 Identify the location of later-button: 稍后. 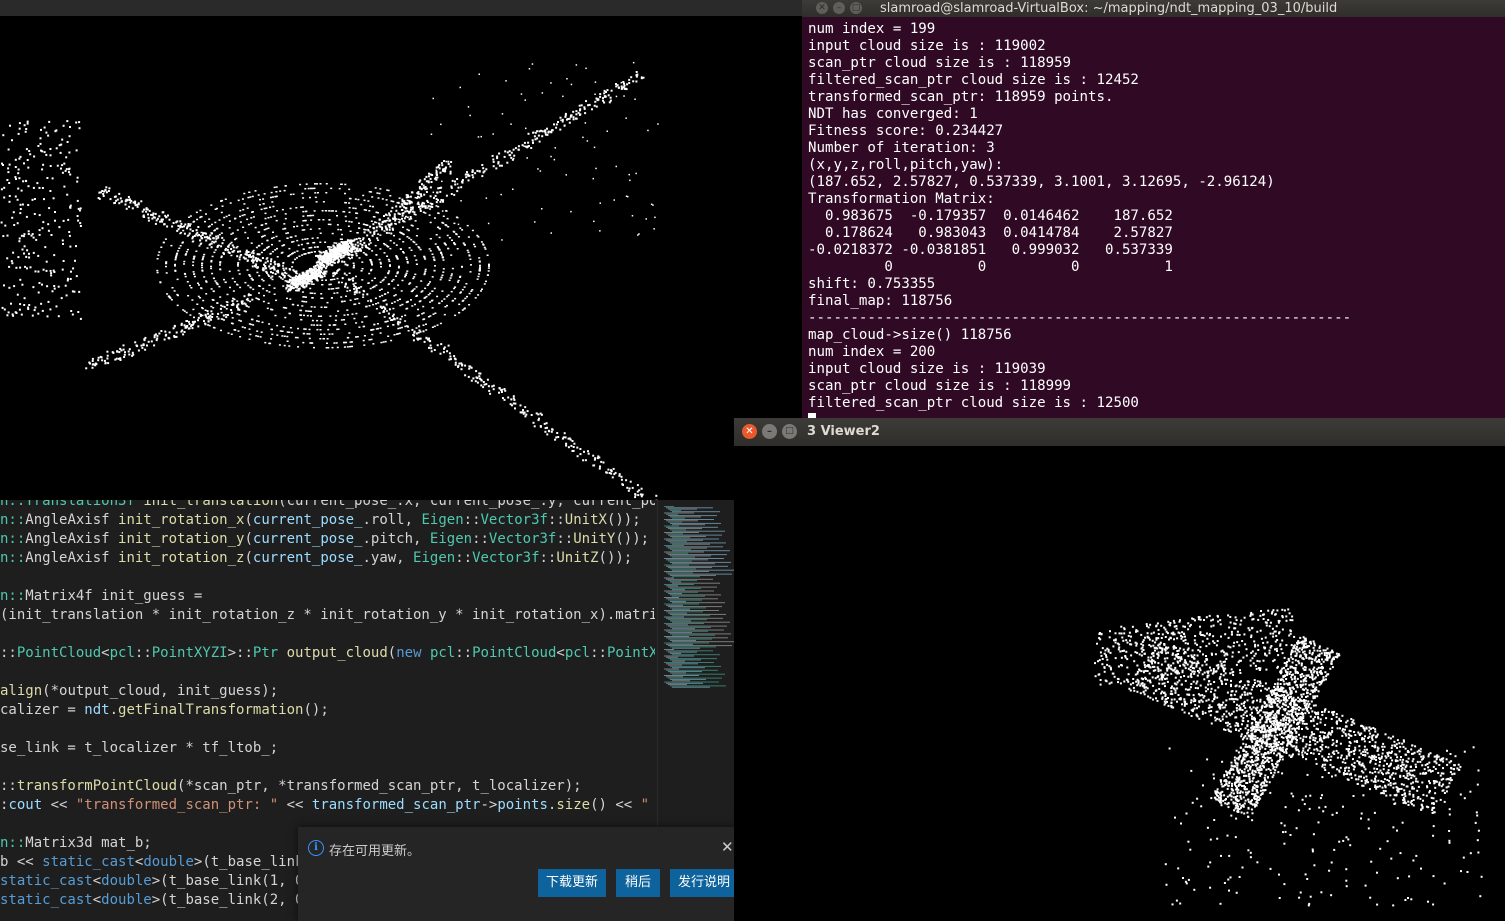
(638, 883).